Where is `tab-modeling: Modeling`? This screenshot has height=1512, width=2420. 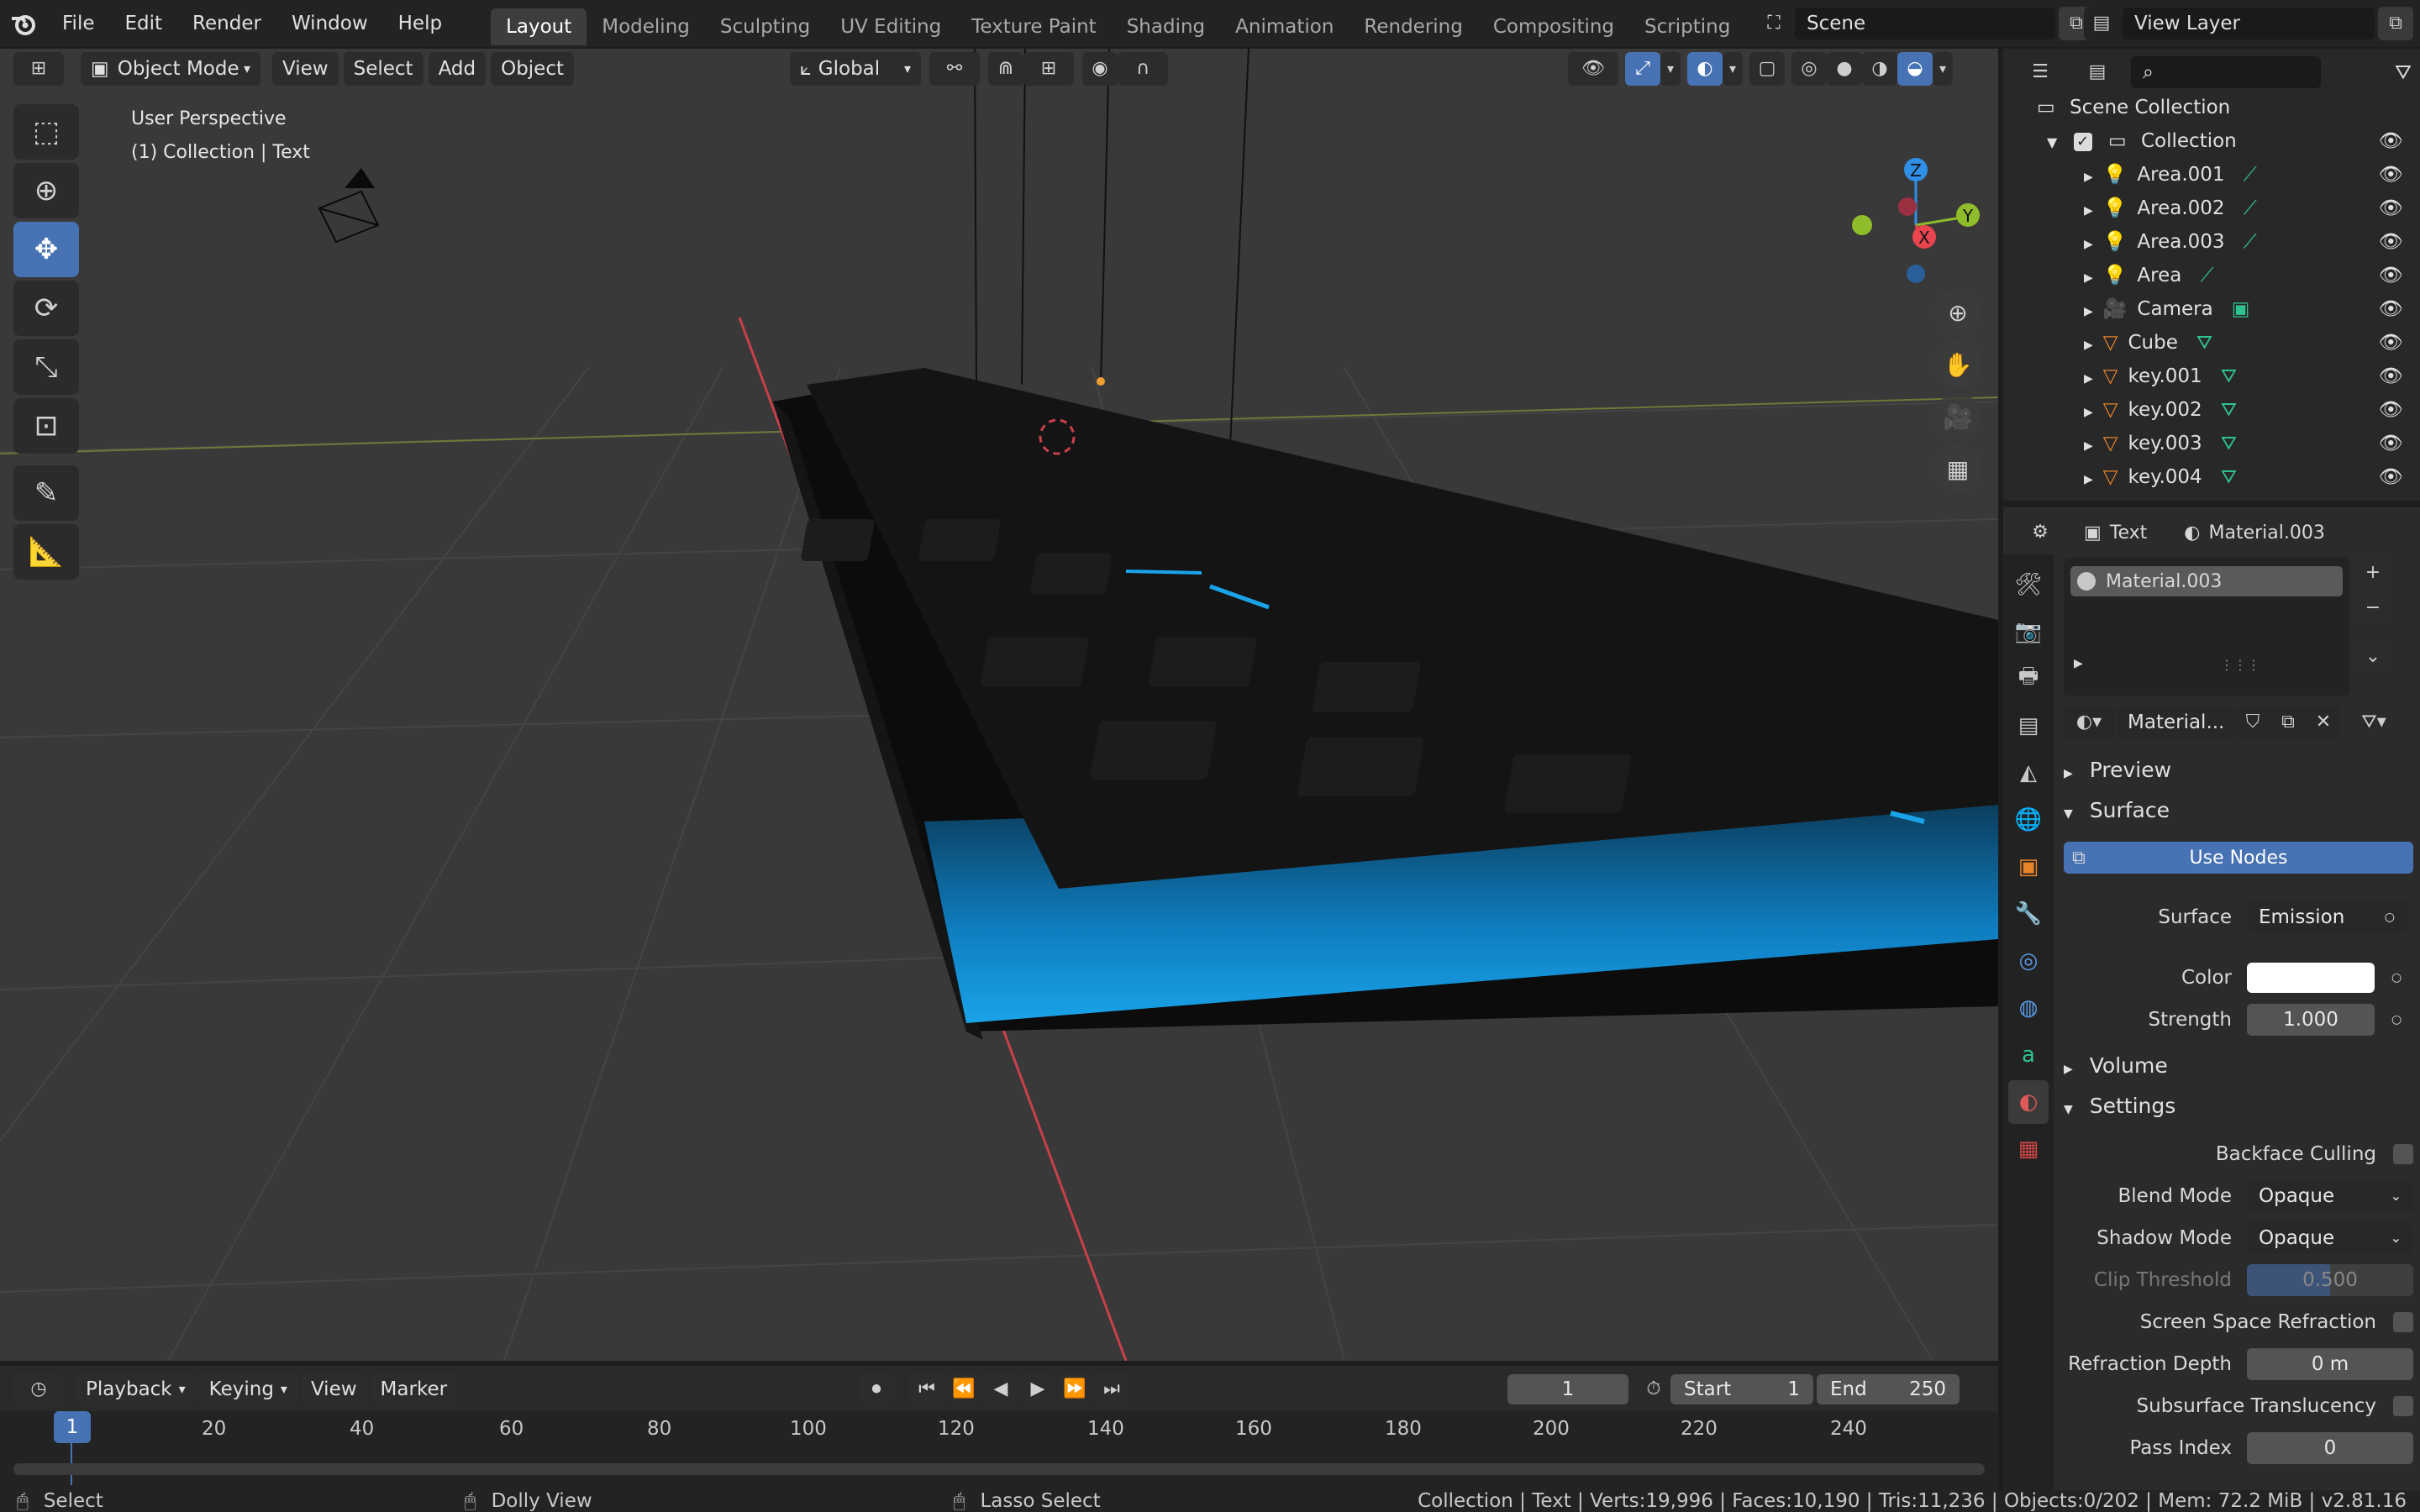 tab-modeling: Modeling is located at coordinates (646, 26).